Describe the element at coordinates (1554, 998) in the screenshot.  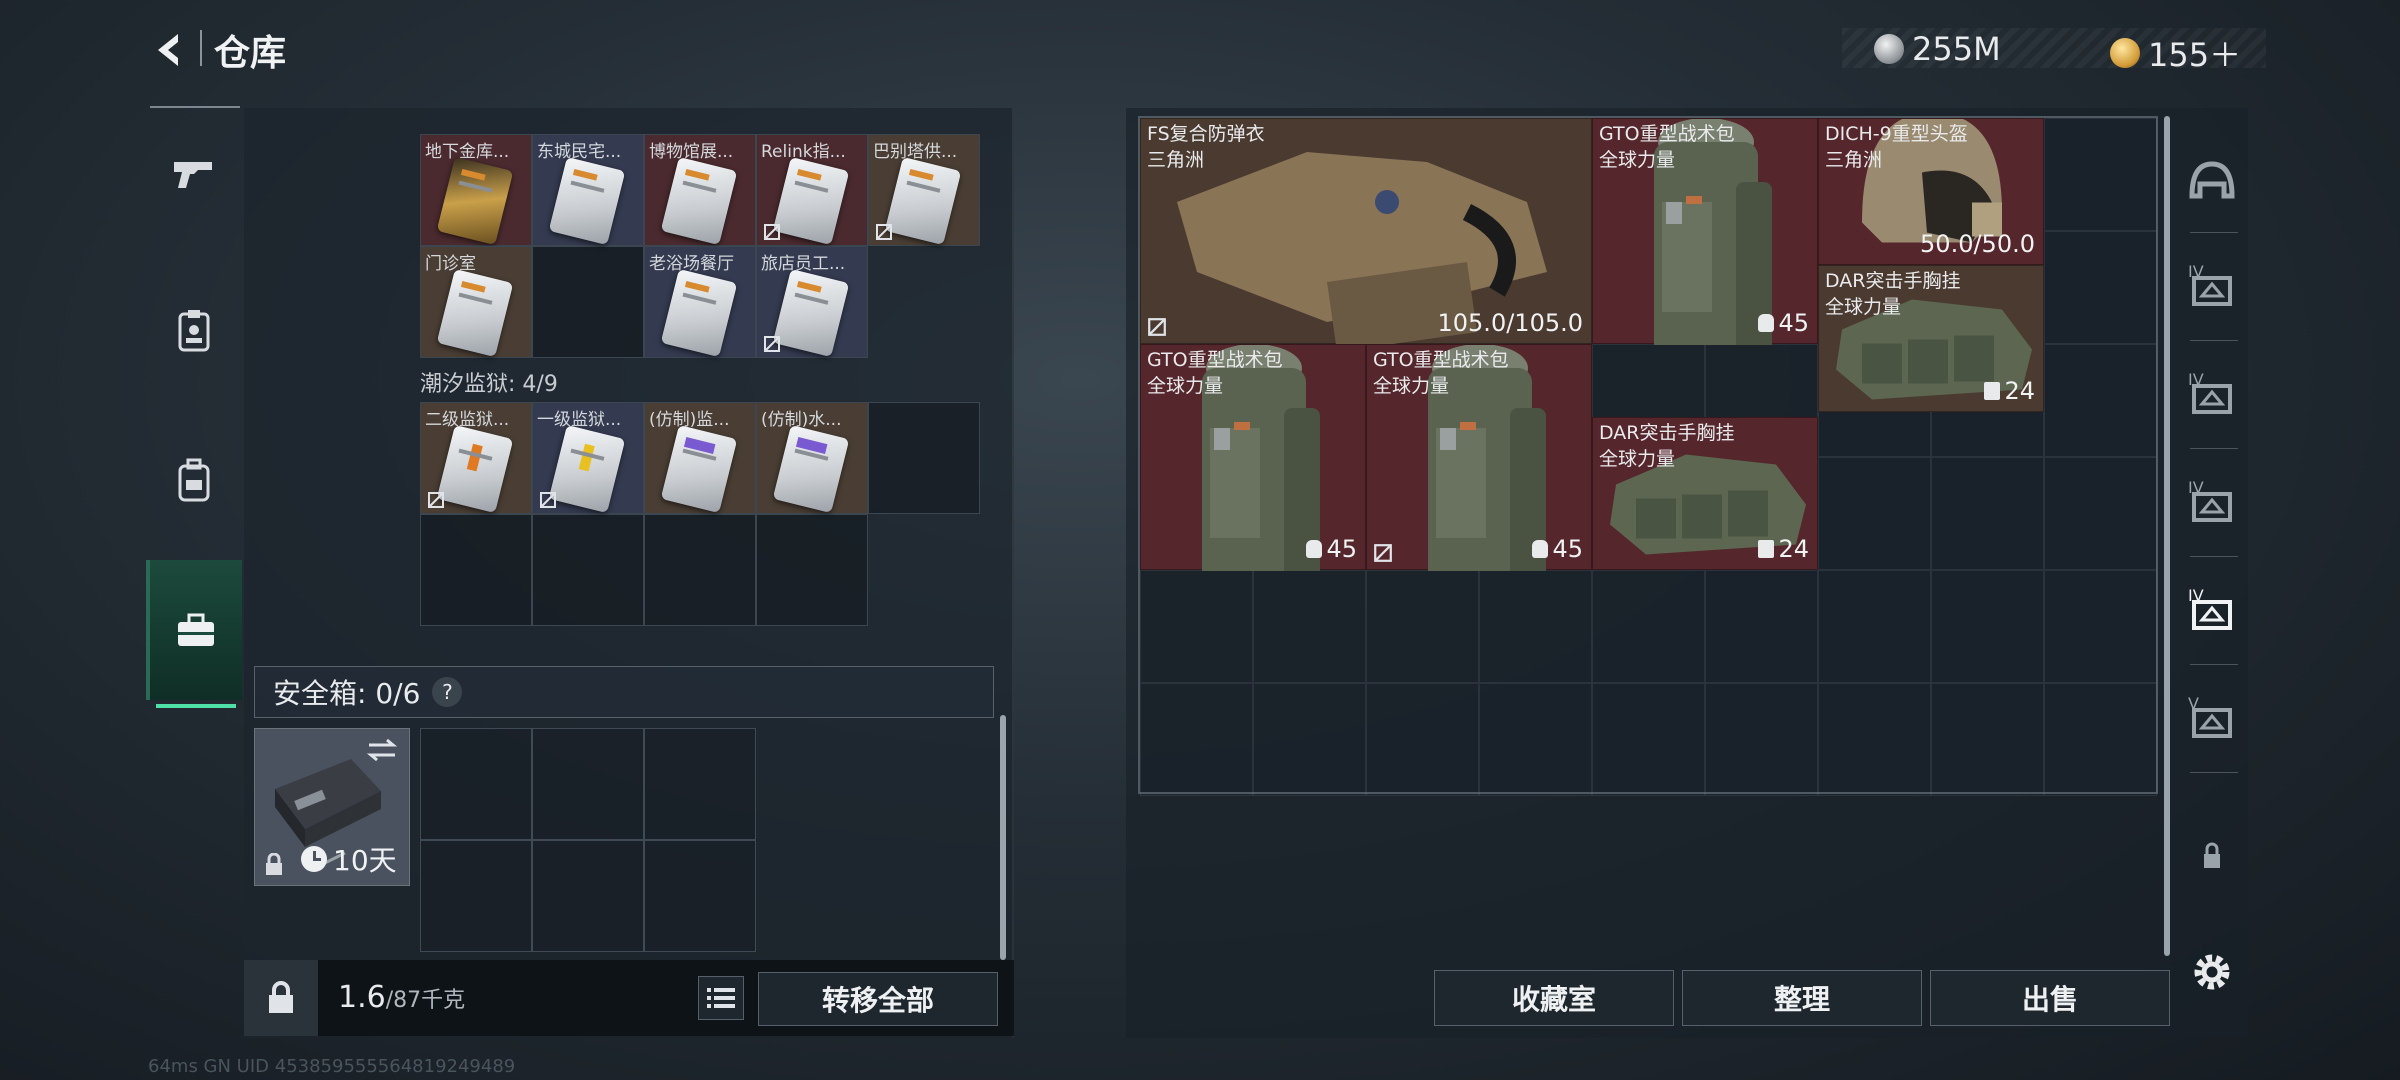
I see `collection-room-button: 收藏室` at that location.